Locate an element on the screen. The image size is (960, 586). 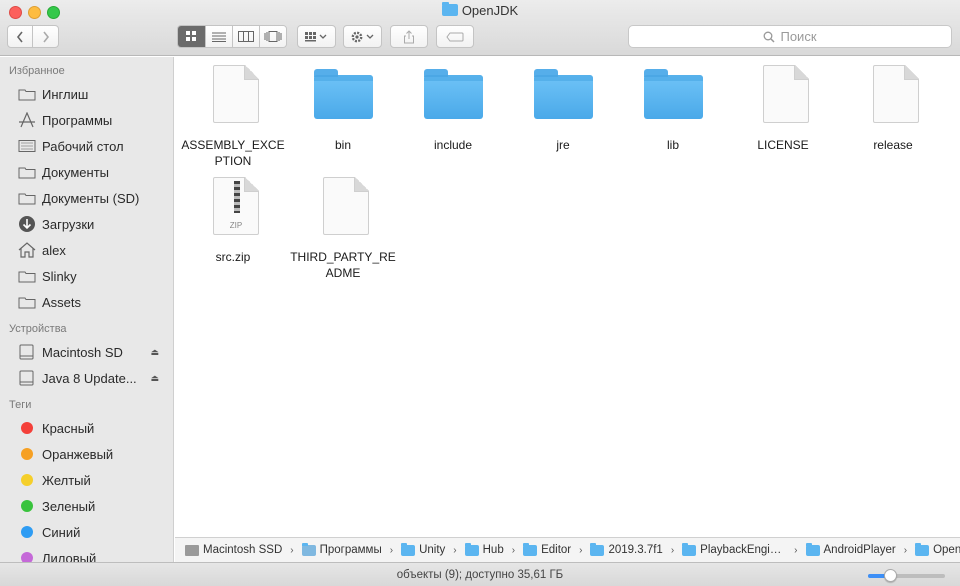
back-button is located at coordinates (20, 36).